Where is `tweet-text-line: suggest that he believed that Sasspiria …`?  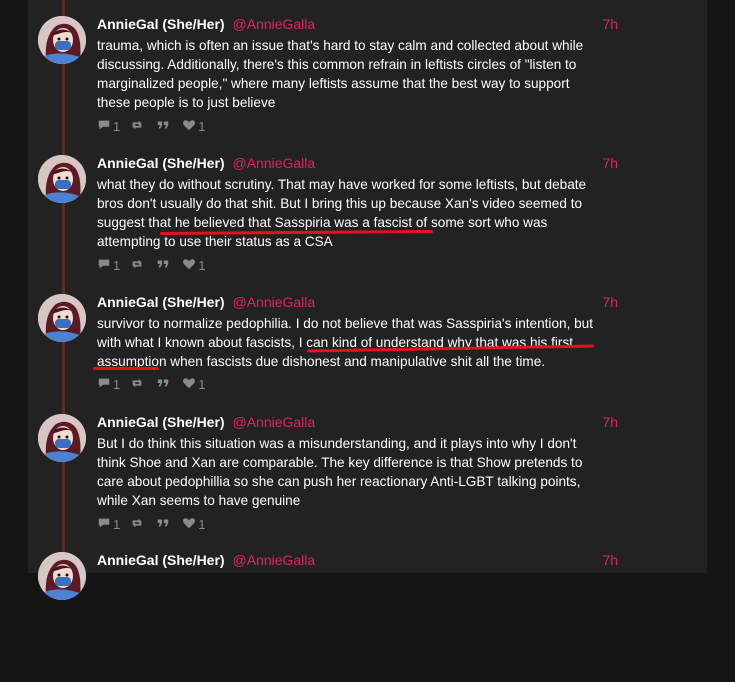
tweet-text-line: suggest that he believed that Sasspiria … is located at coordinates (322, 222).